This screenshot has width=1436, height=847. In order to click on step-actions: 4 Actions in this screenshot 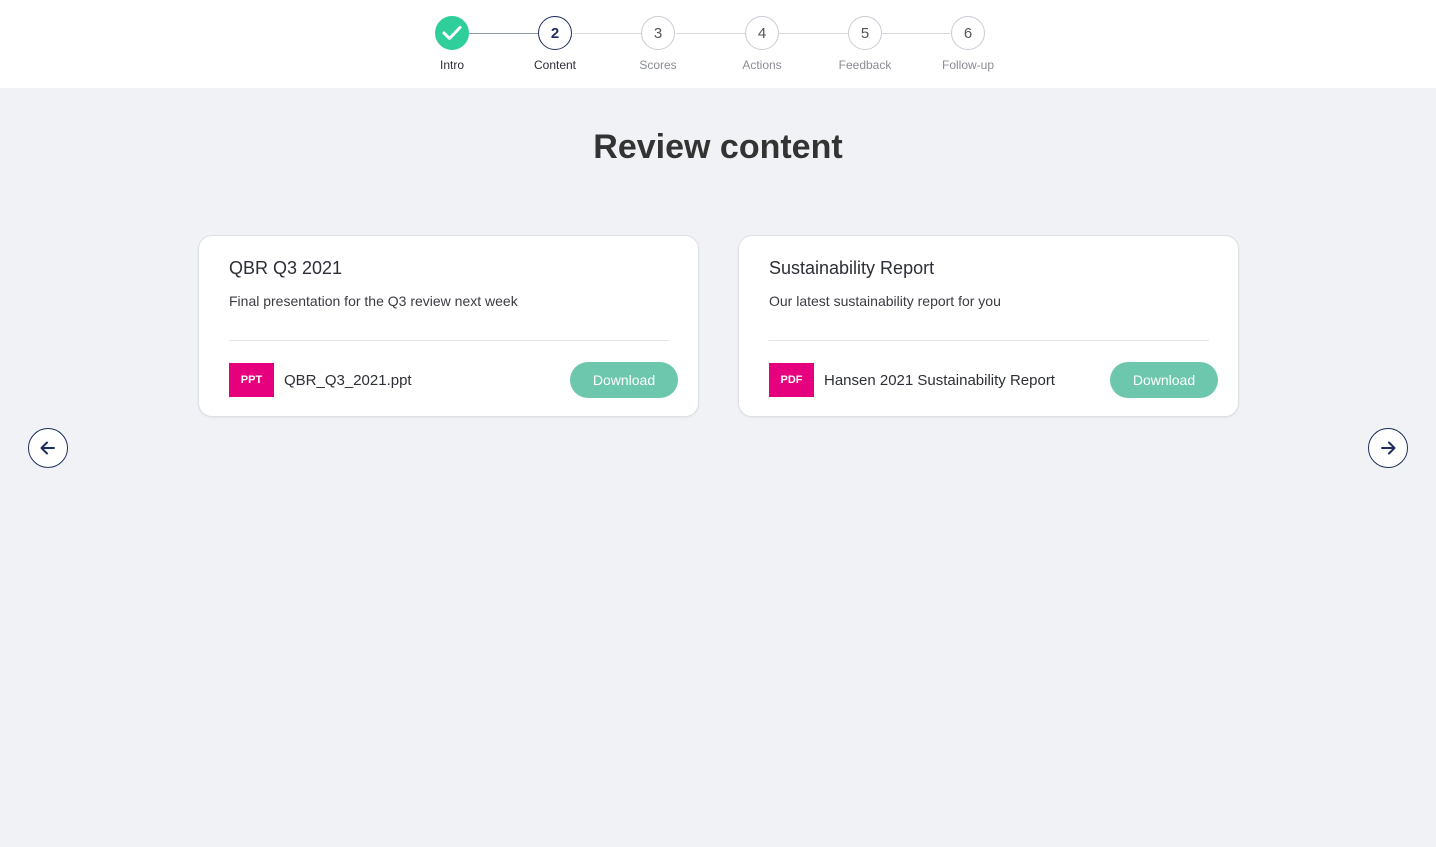, I will do `click(762, 44)`.